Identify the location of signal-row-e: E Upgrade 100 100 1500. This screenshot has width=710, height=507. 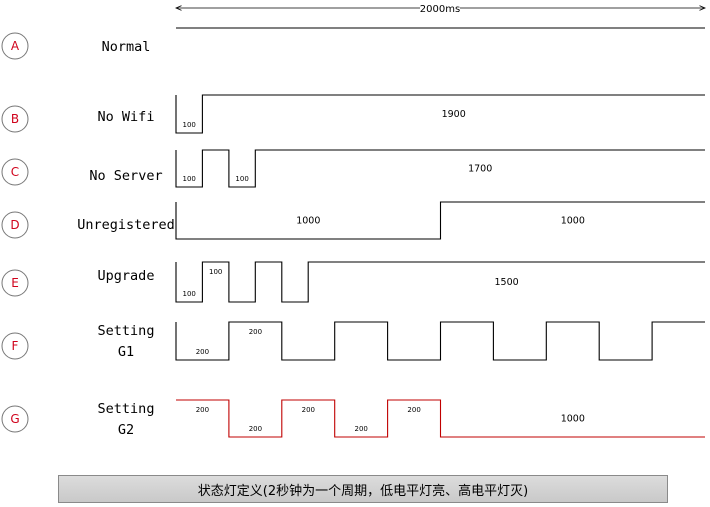
(353, 282).